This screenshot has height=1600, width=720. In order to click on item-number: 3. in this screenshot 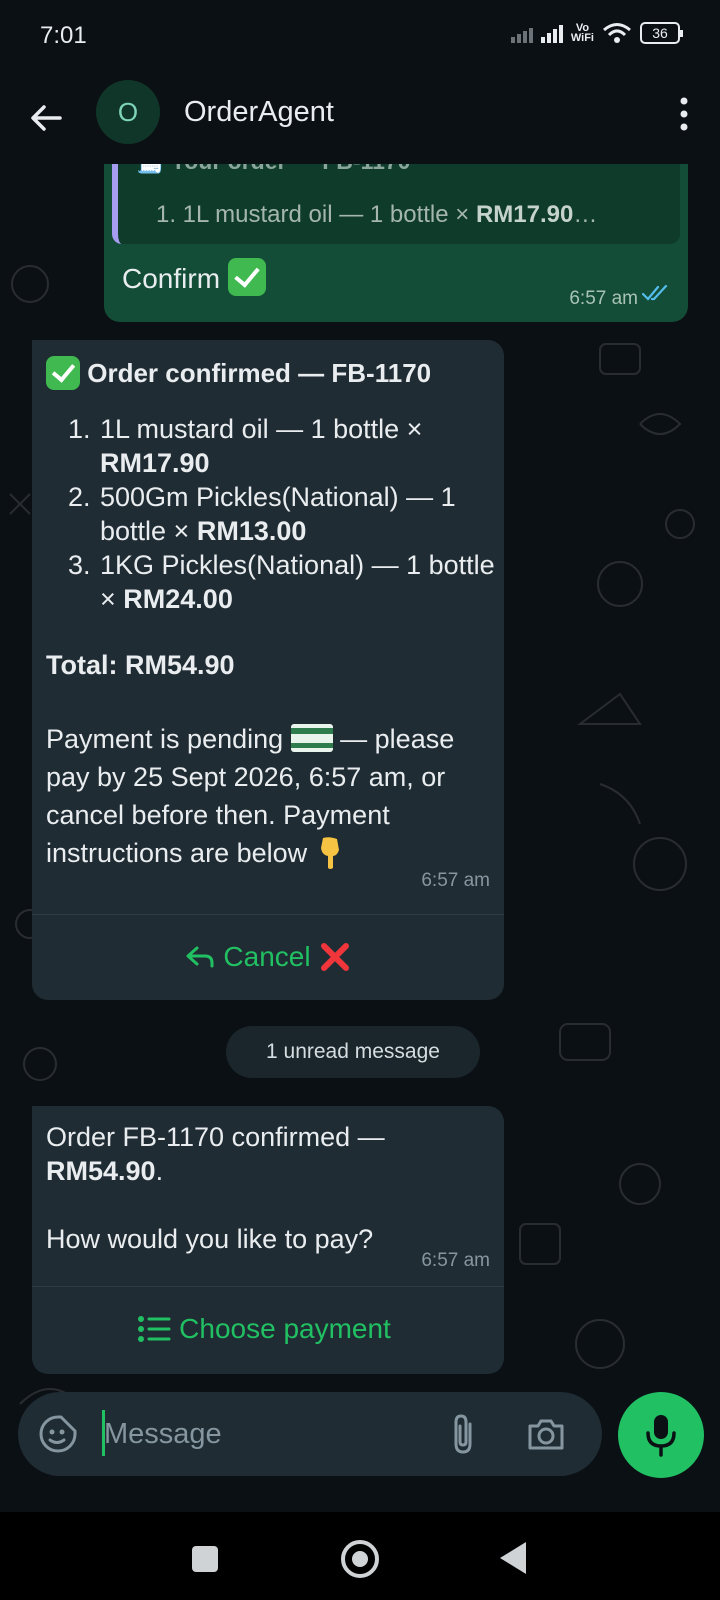, I will do `click(79, 565)`.